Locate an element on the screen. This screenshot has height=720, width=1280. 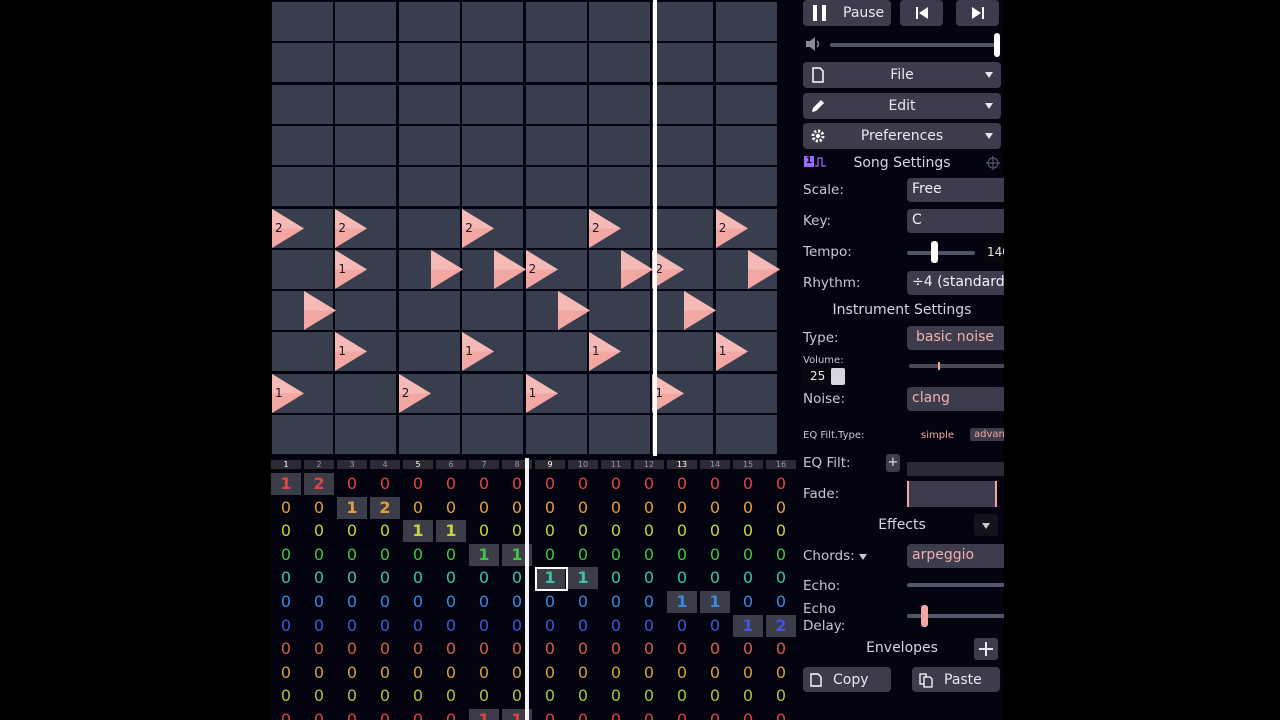
next-bar-button is located at coordinates (977, 13).